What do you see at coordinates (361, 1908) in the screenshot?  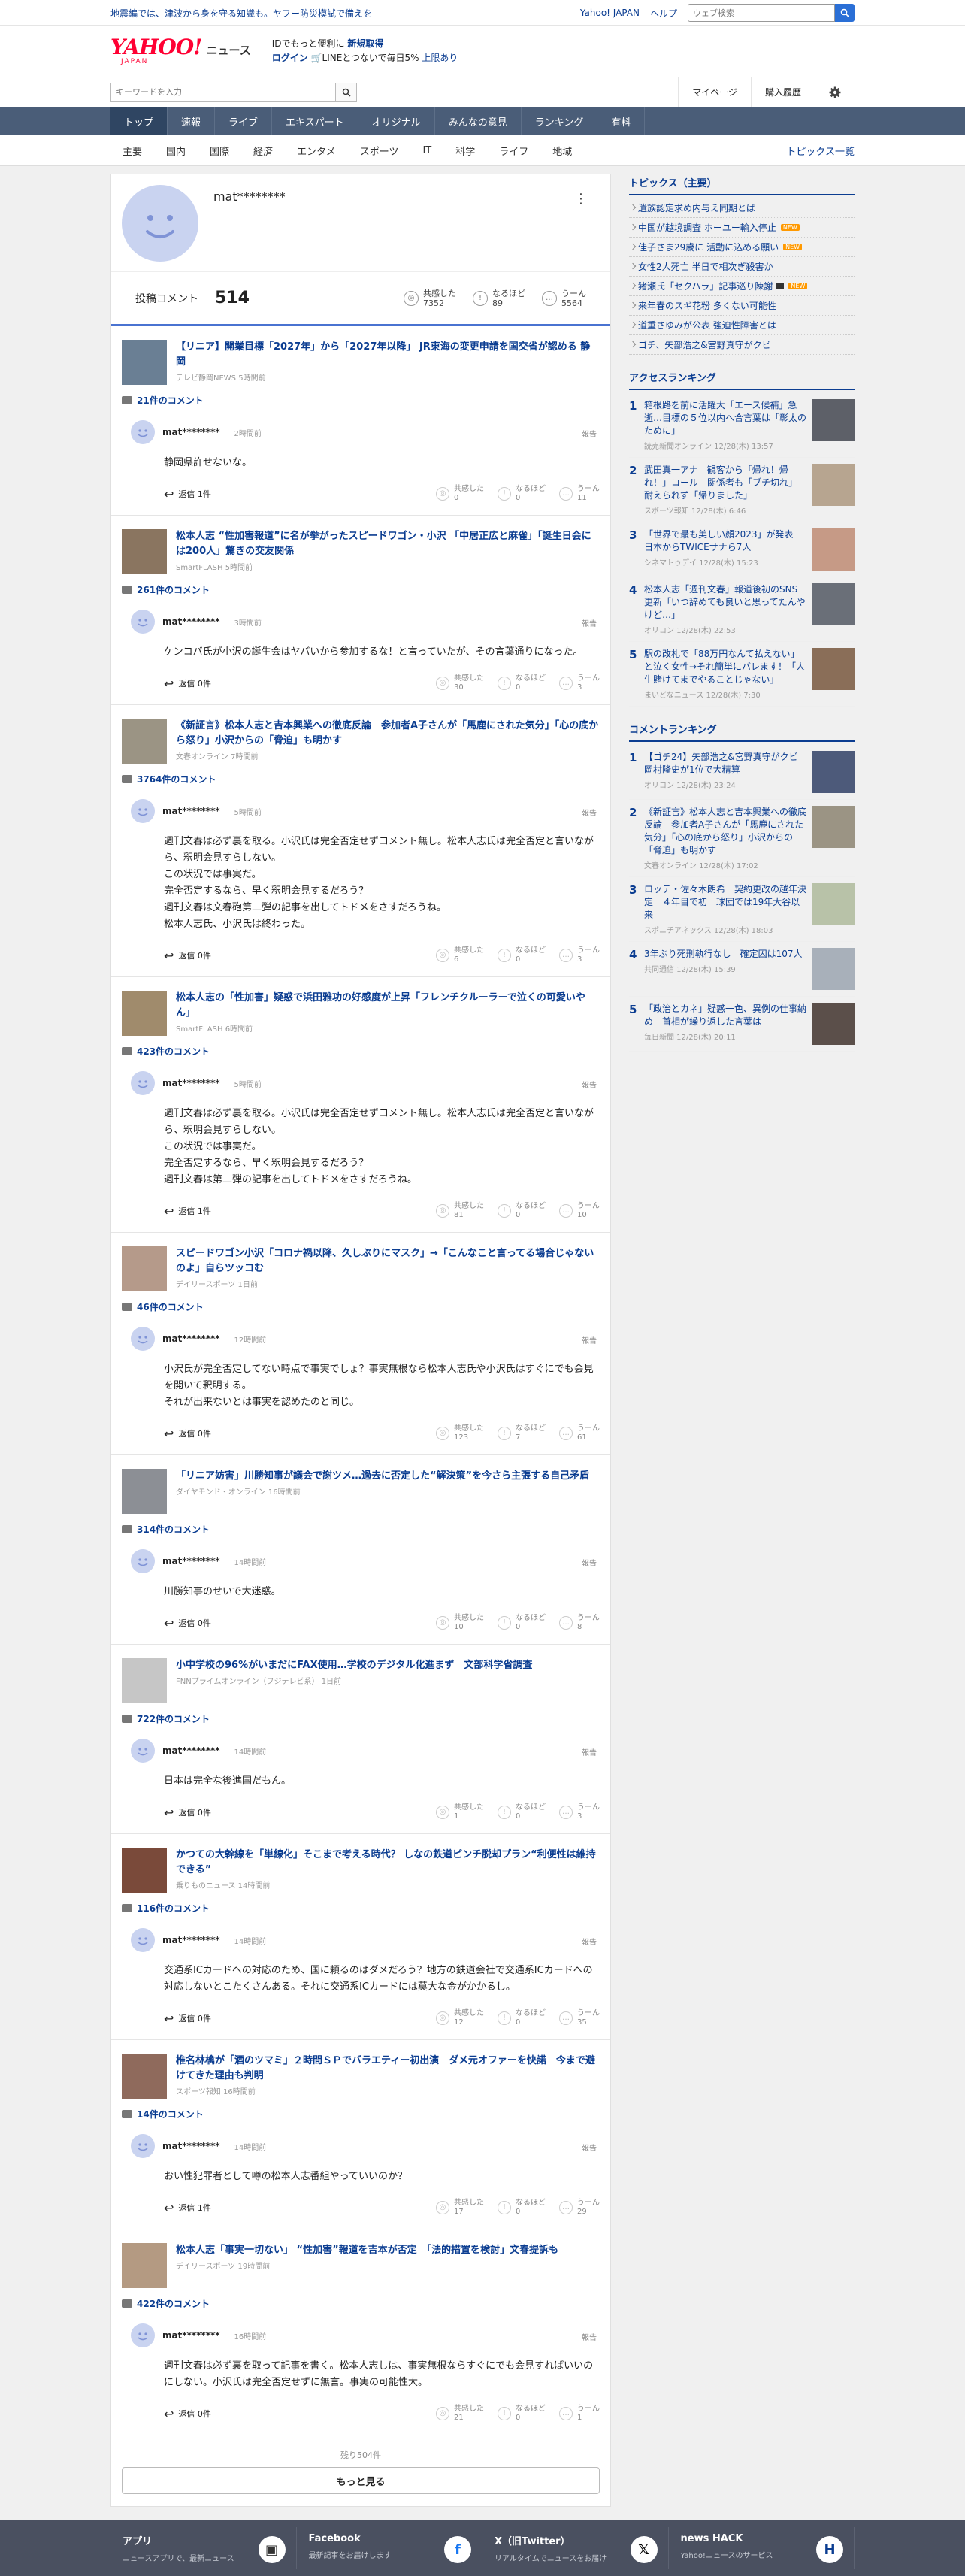 I see `comment-count-link: 116件のコメント` at bounding box center [361, 1908].